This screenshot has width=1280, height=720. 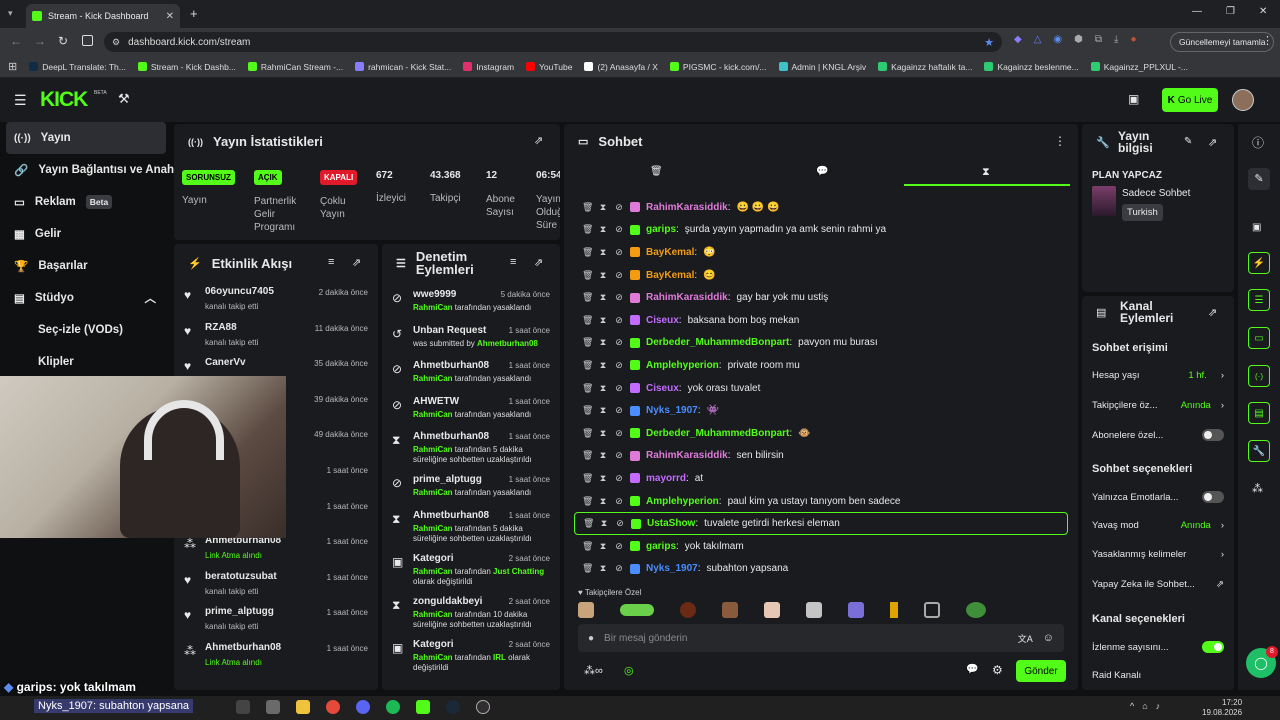 I want to click on tab-list-icon: ▾, so click(x=14, y=14).